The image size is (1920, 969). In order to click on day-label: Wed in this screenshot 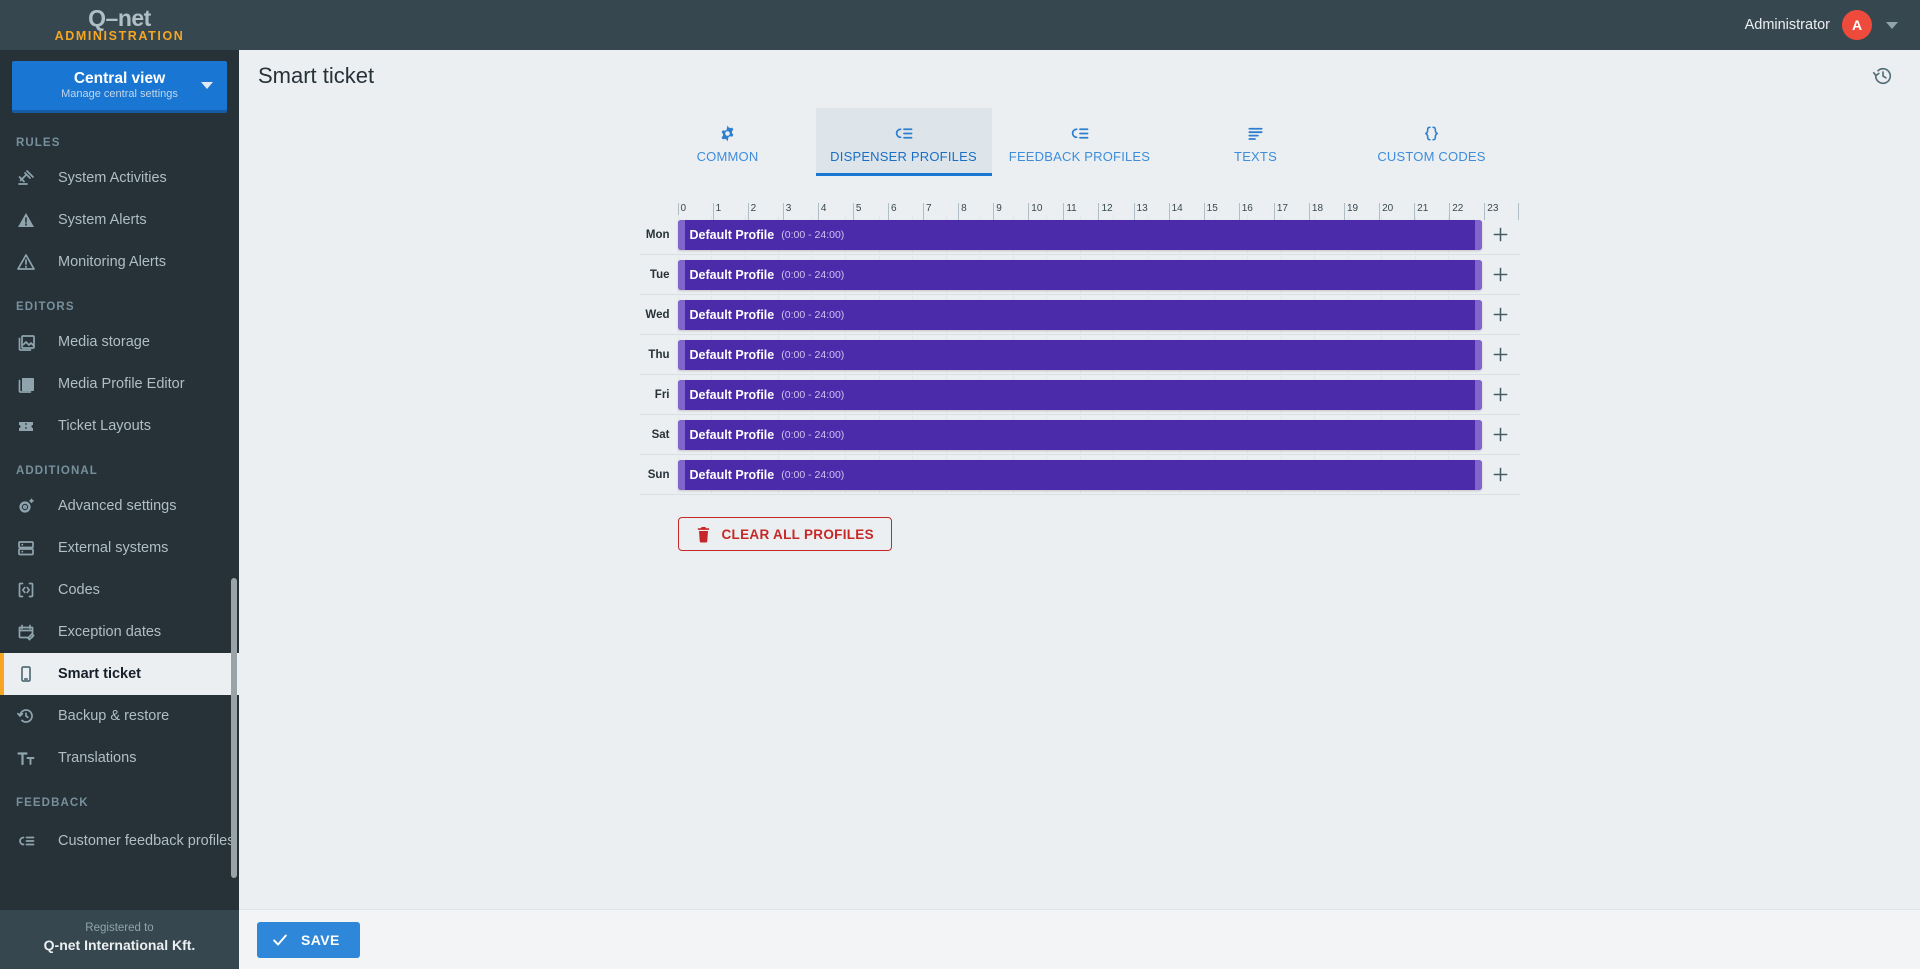, I will do `click(657, 314)`.